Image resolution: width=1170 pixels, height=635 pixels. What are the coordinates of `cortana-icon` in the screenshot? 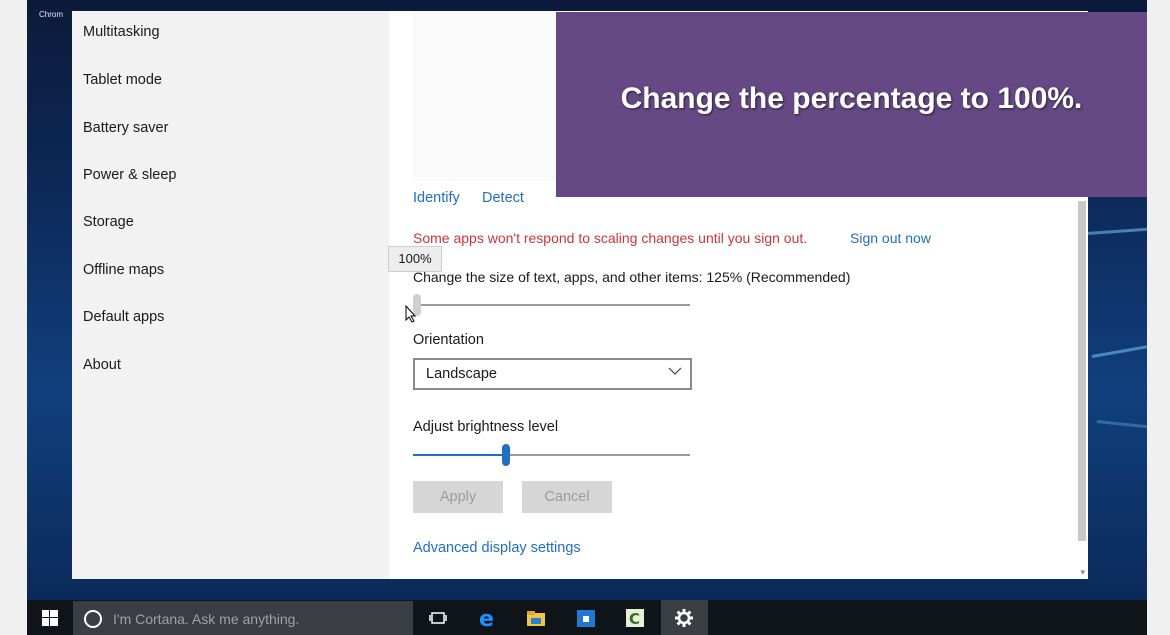 It's located at (93, 619).